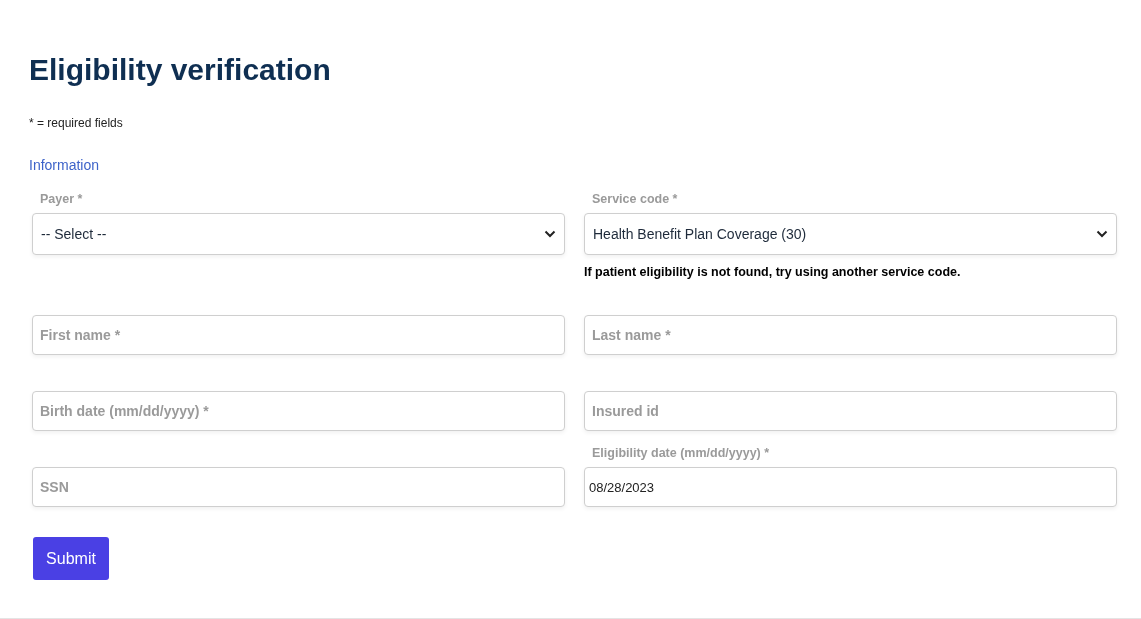 The image size is (1141, 619). Describe the element at coordinates (850, 234) in the screenshot. I see `dropdown-field: Health Benefit Plan Coverage (30)` at that location.